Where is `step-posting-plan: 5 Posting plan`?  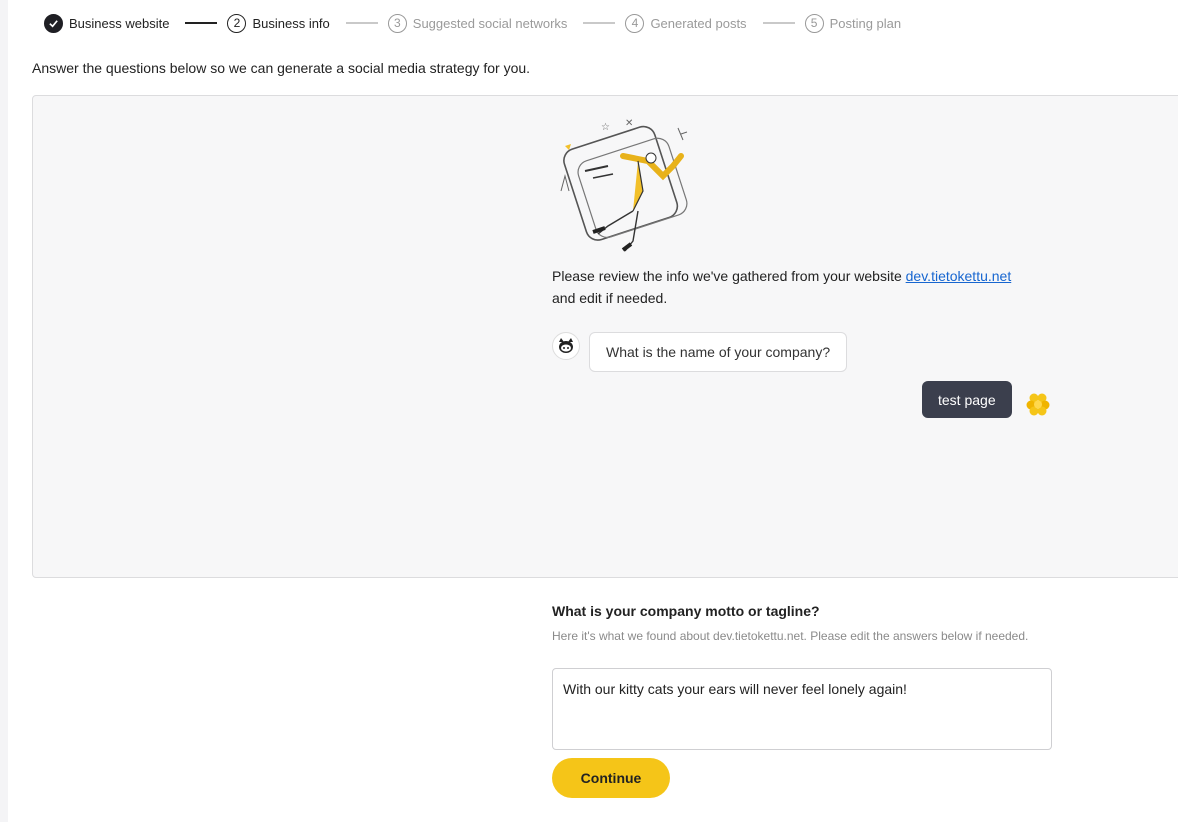
step-posting-plan: 5 Posting plan is located at coordinates (853, 23).